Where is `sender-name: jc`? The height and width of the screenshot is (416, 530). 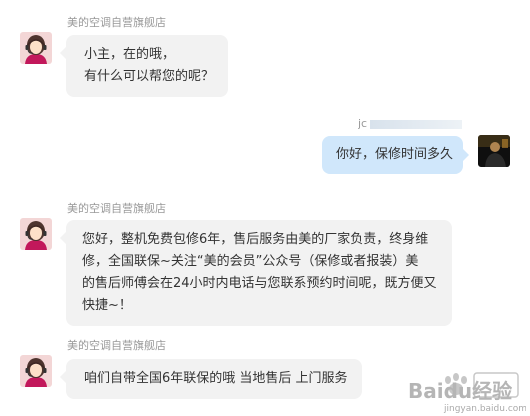 sender-name: jc is located at coordinates (413, 123).